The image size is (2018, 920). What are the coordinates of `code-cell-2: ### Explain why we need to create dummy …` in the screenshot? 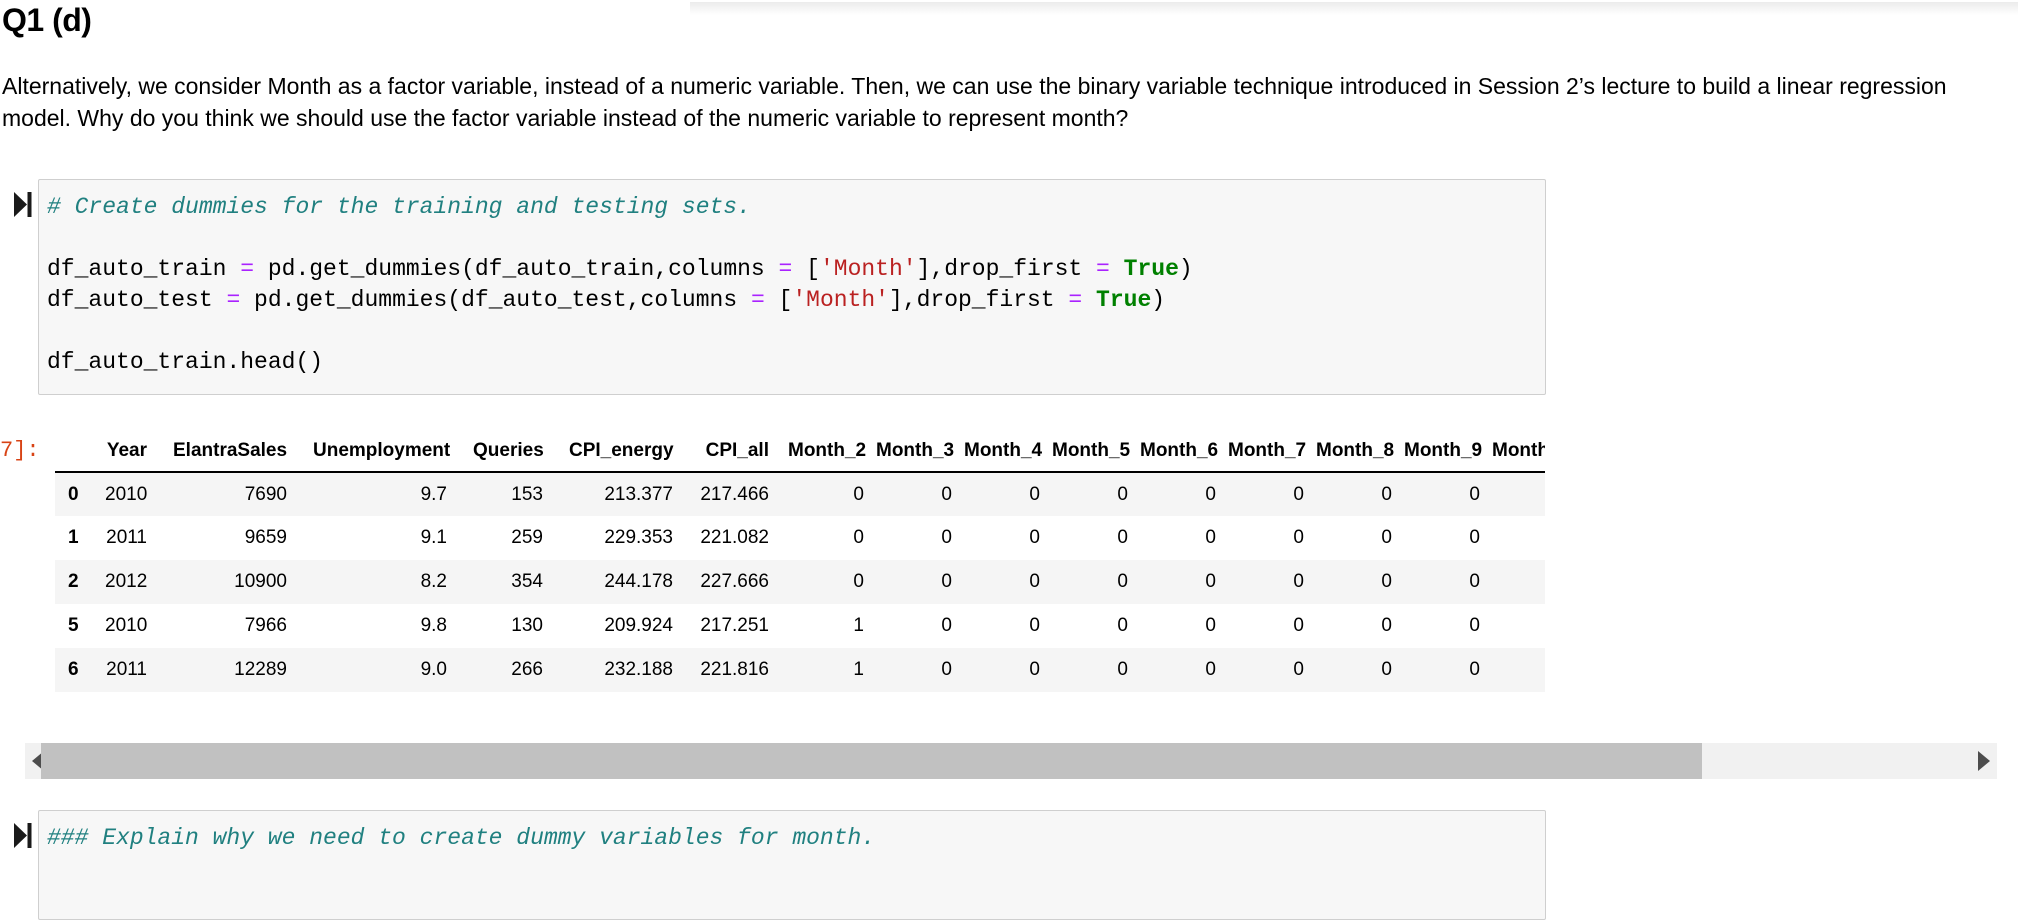 It's located at (1009, 865).